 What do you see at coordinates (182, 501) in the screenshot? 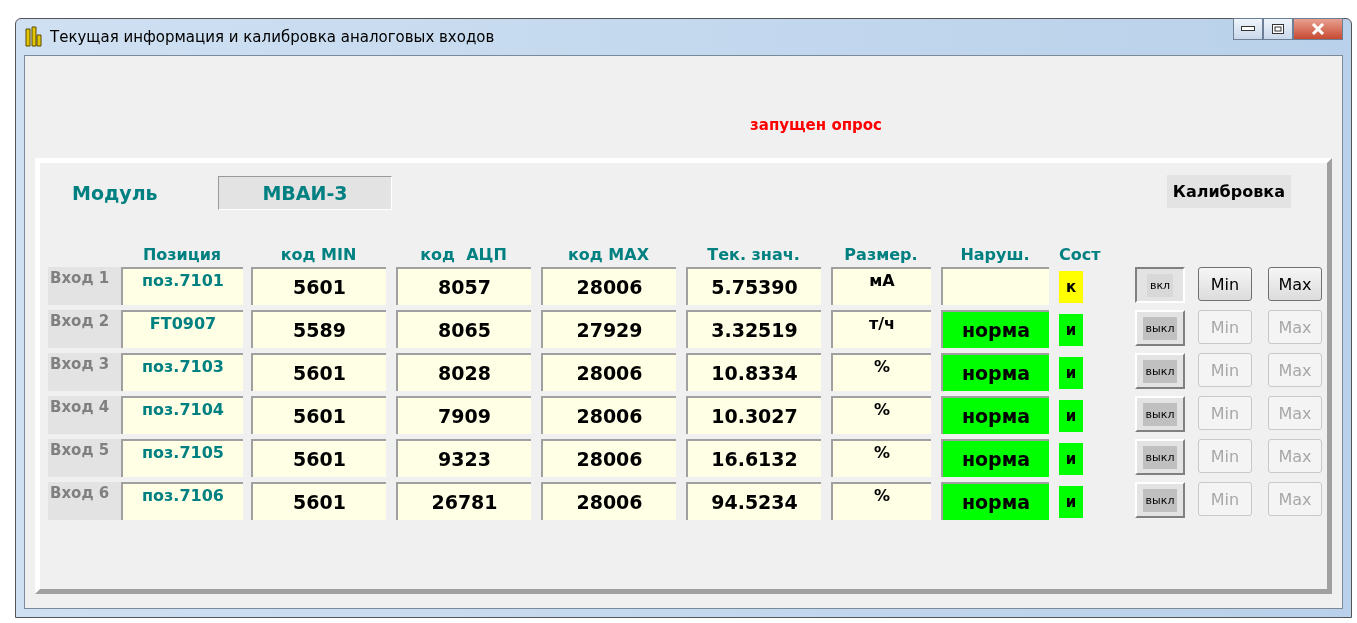
I see `position-field: поз.7106` at bounding box center [182, 501].